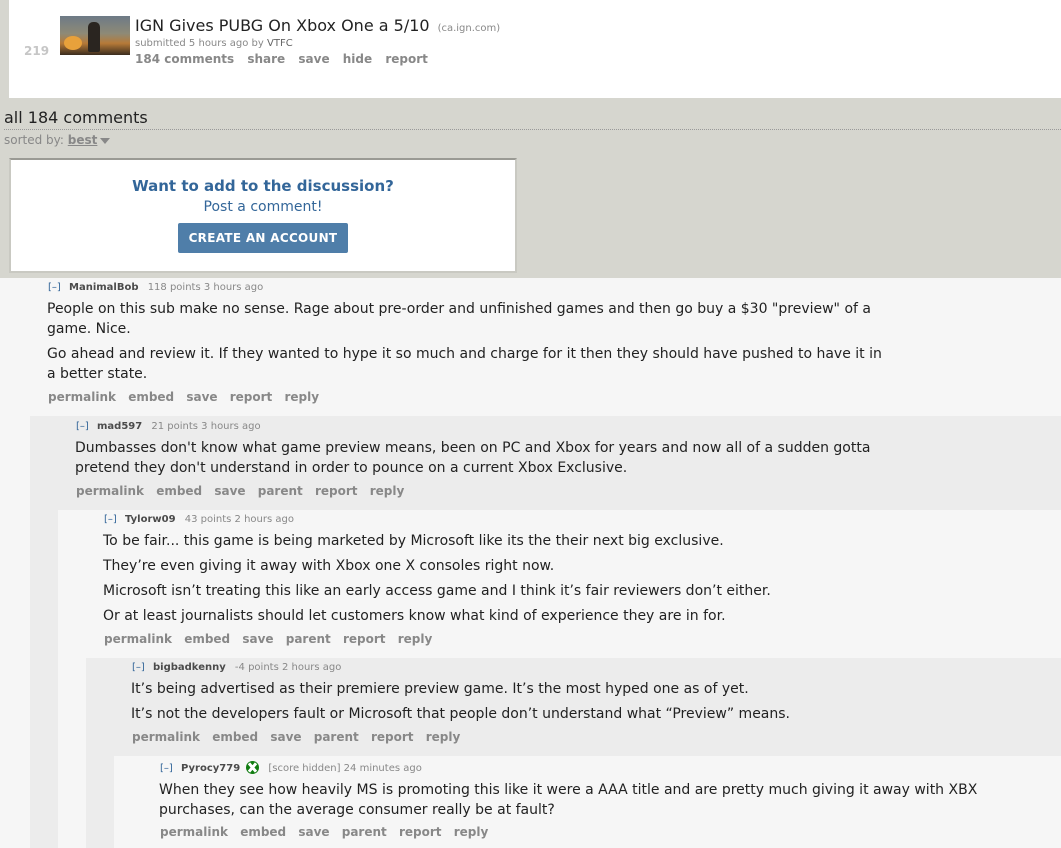  Describe the element at coordinates (286, 59) in the screenshot. I see `post-buttons: 184 comments share save hide report` at that location.